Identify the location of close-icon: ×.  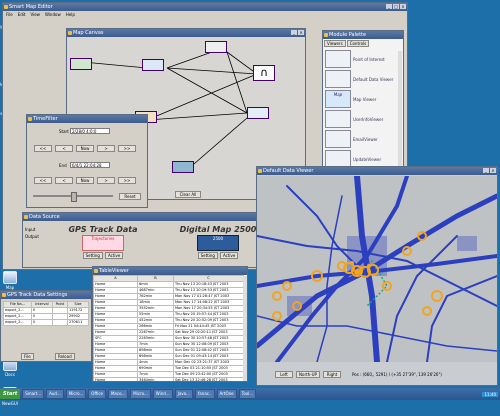
(403, 6).